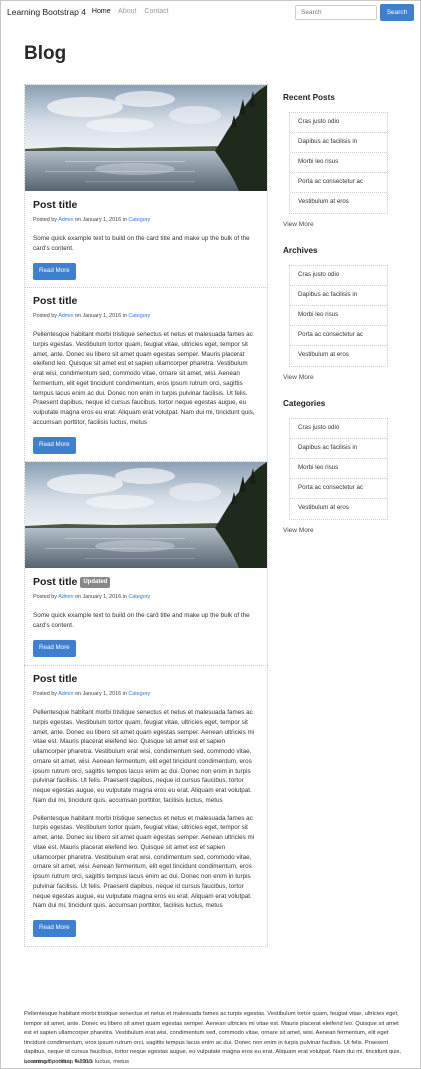  I want to click on updated-badge: Updated, so click(95, 582).